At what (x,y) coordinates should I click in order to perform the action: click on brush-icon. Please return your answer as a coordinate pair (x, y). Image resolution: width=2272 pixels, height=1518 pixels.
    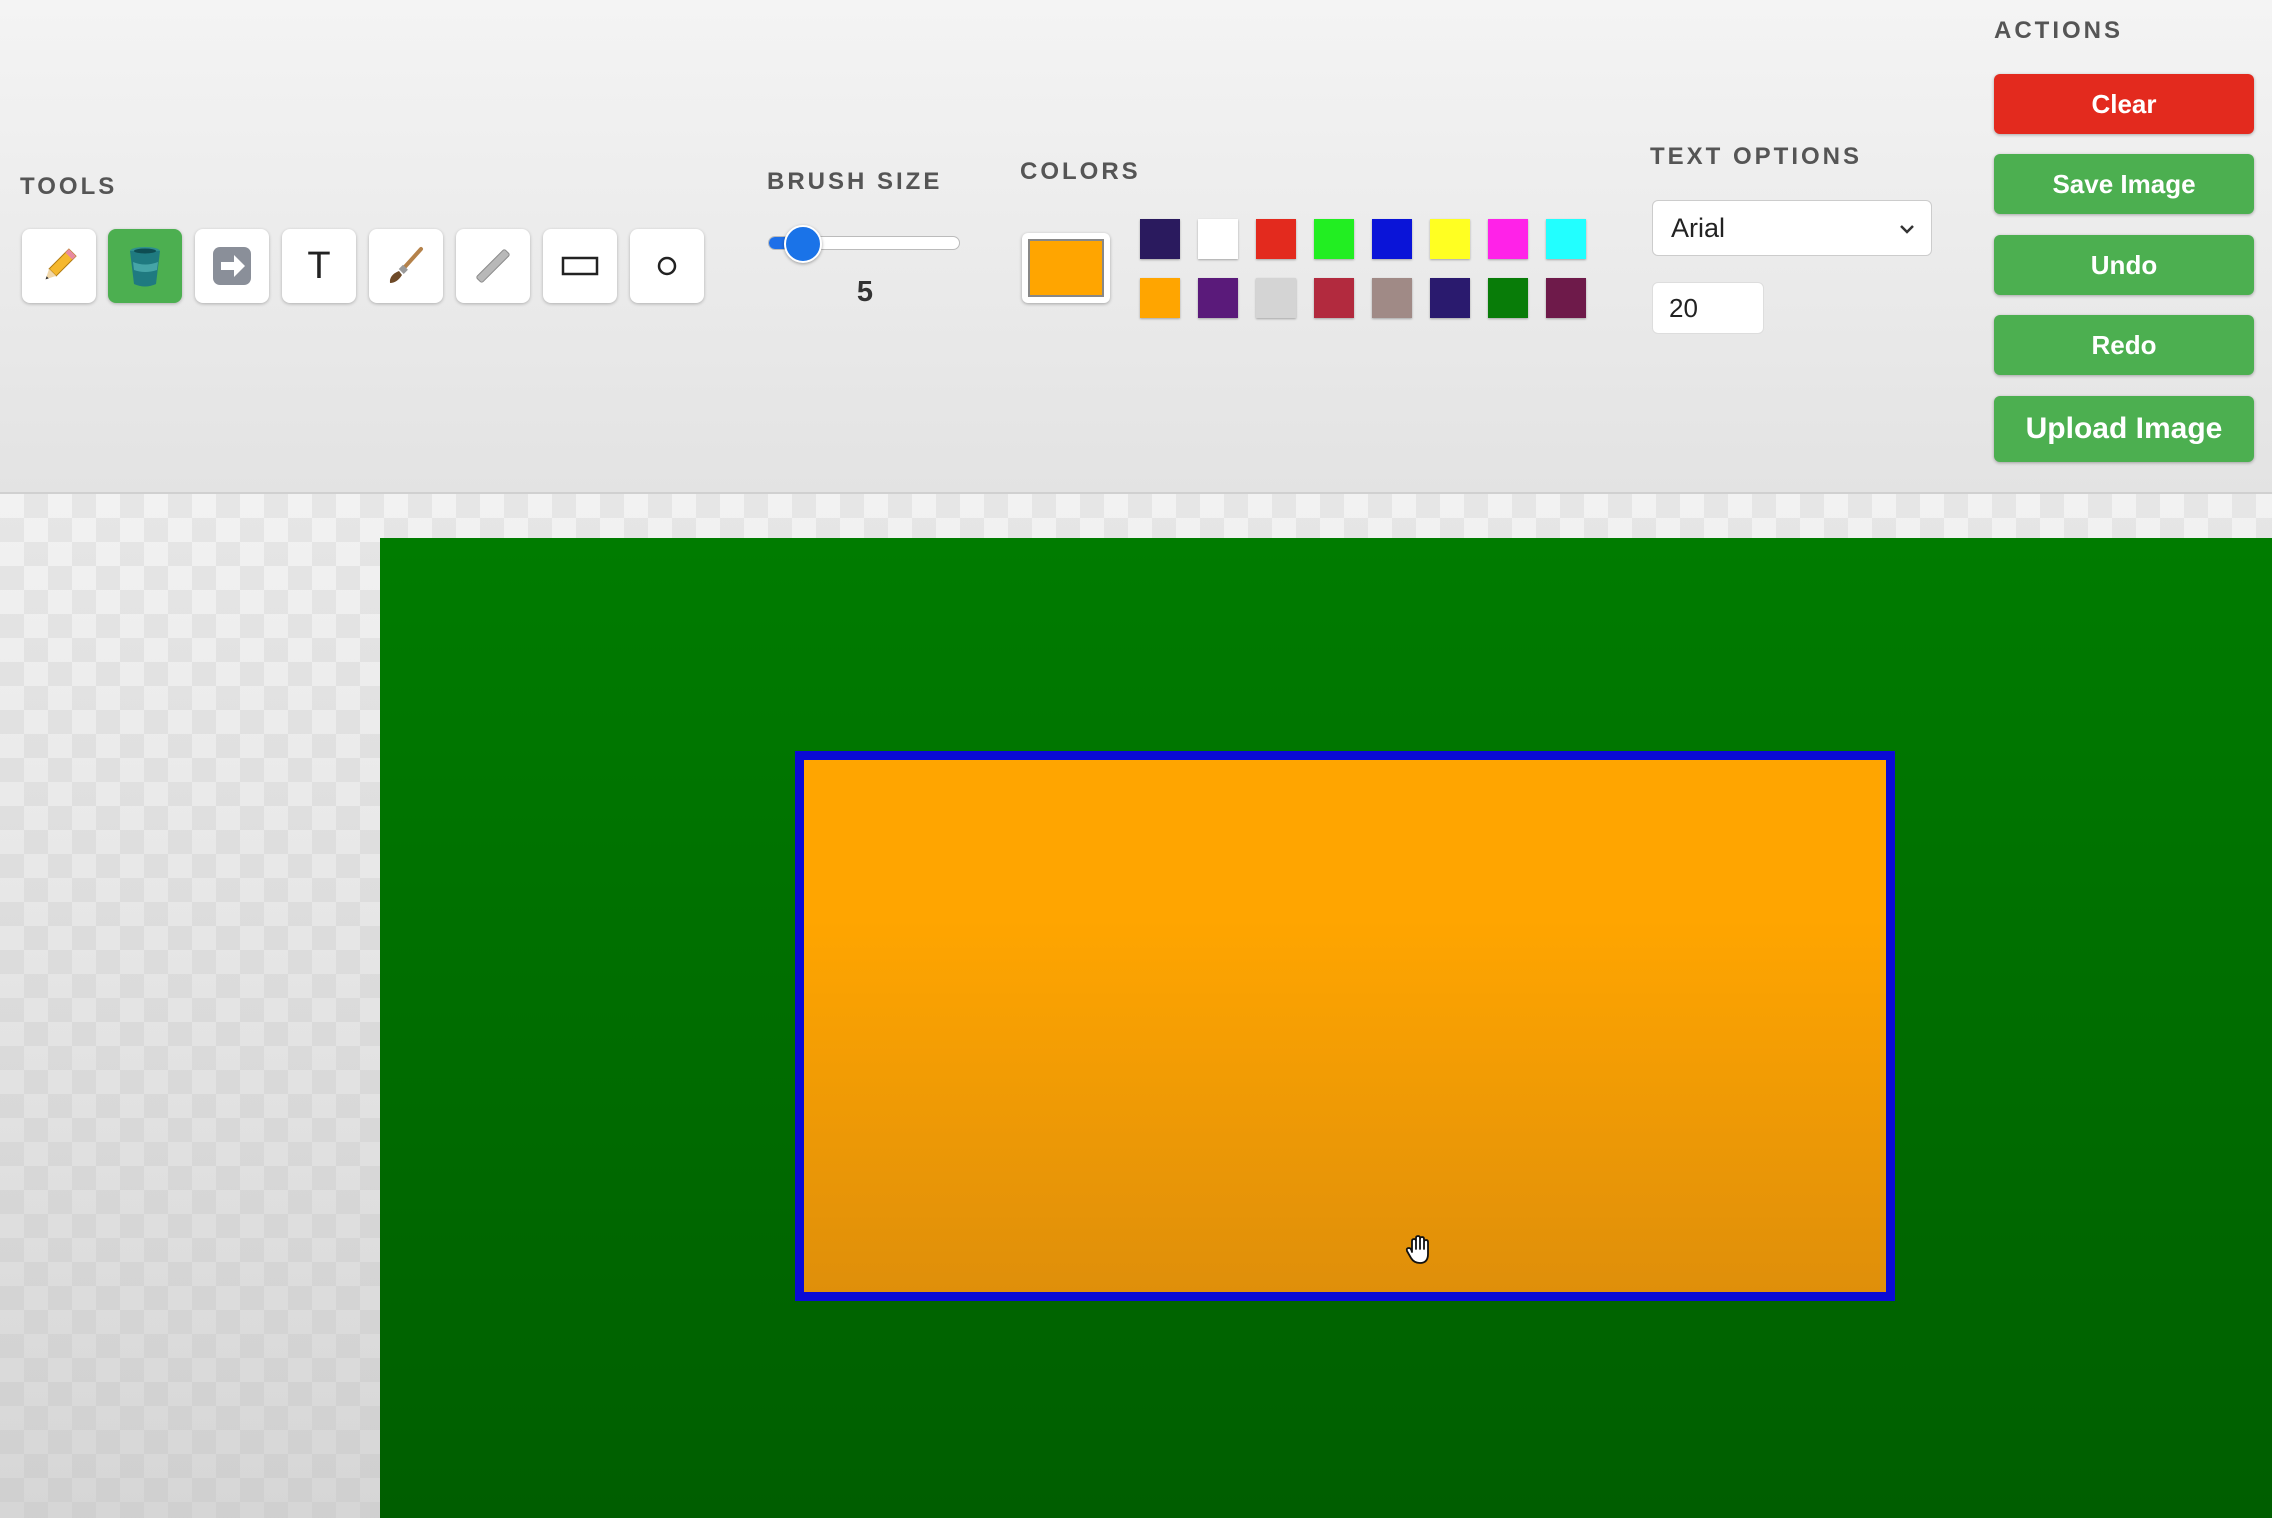
    Looking at the image, I should click on (406, 265).